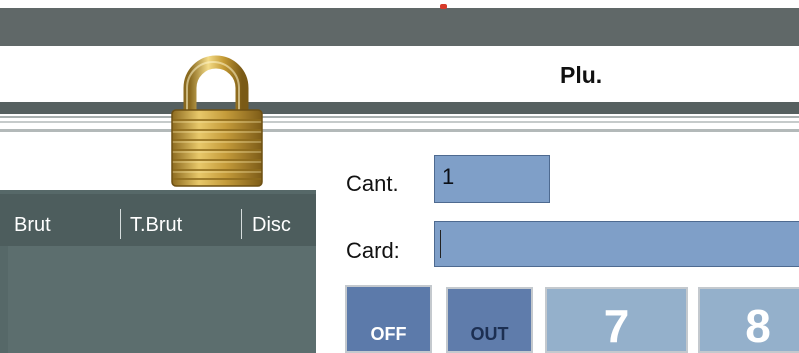  Describe the element at coordinates (440, 244) in the screenshot. I see `text-cursor` at that location.